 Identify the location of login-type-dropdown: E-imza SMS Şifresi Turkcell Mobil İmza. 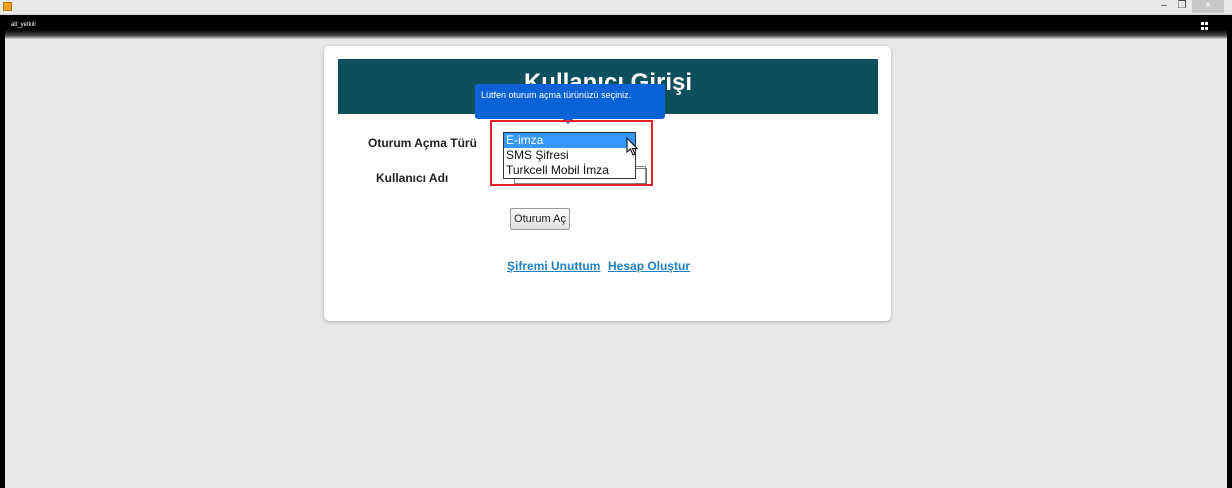
(569, 155).